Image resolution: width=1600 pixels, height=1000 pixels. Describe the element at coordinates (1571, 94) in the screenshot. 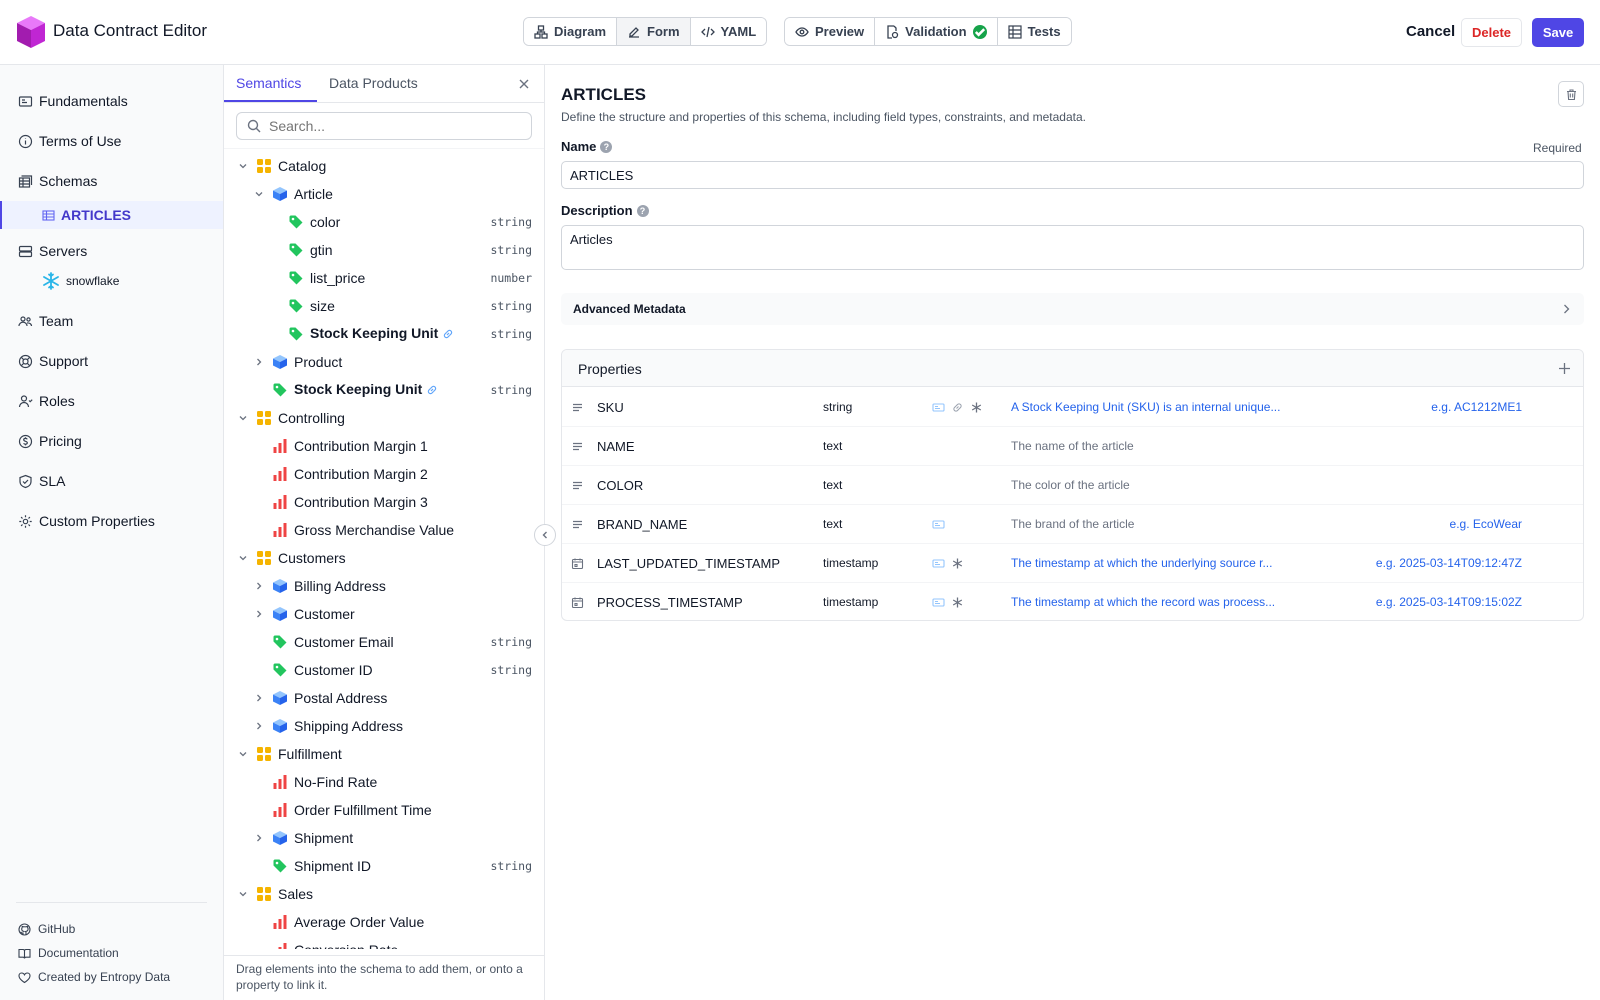

I see `delete-schema-button` at that location.